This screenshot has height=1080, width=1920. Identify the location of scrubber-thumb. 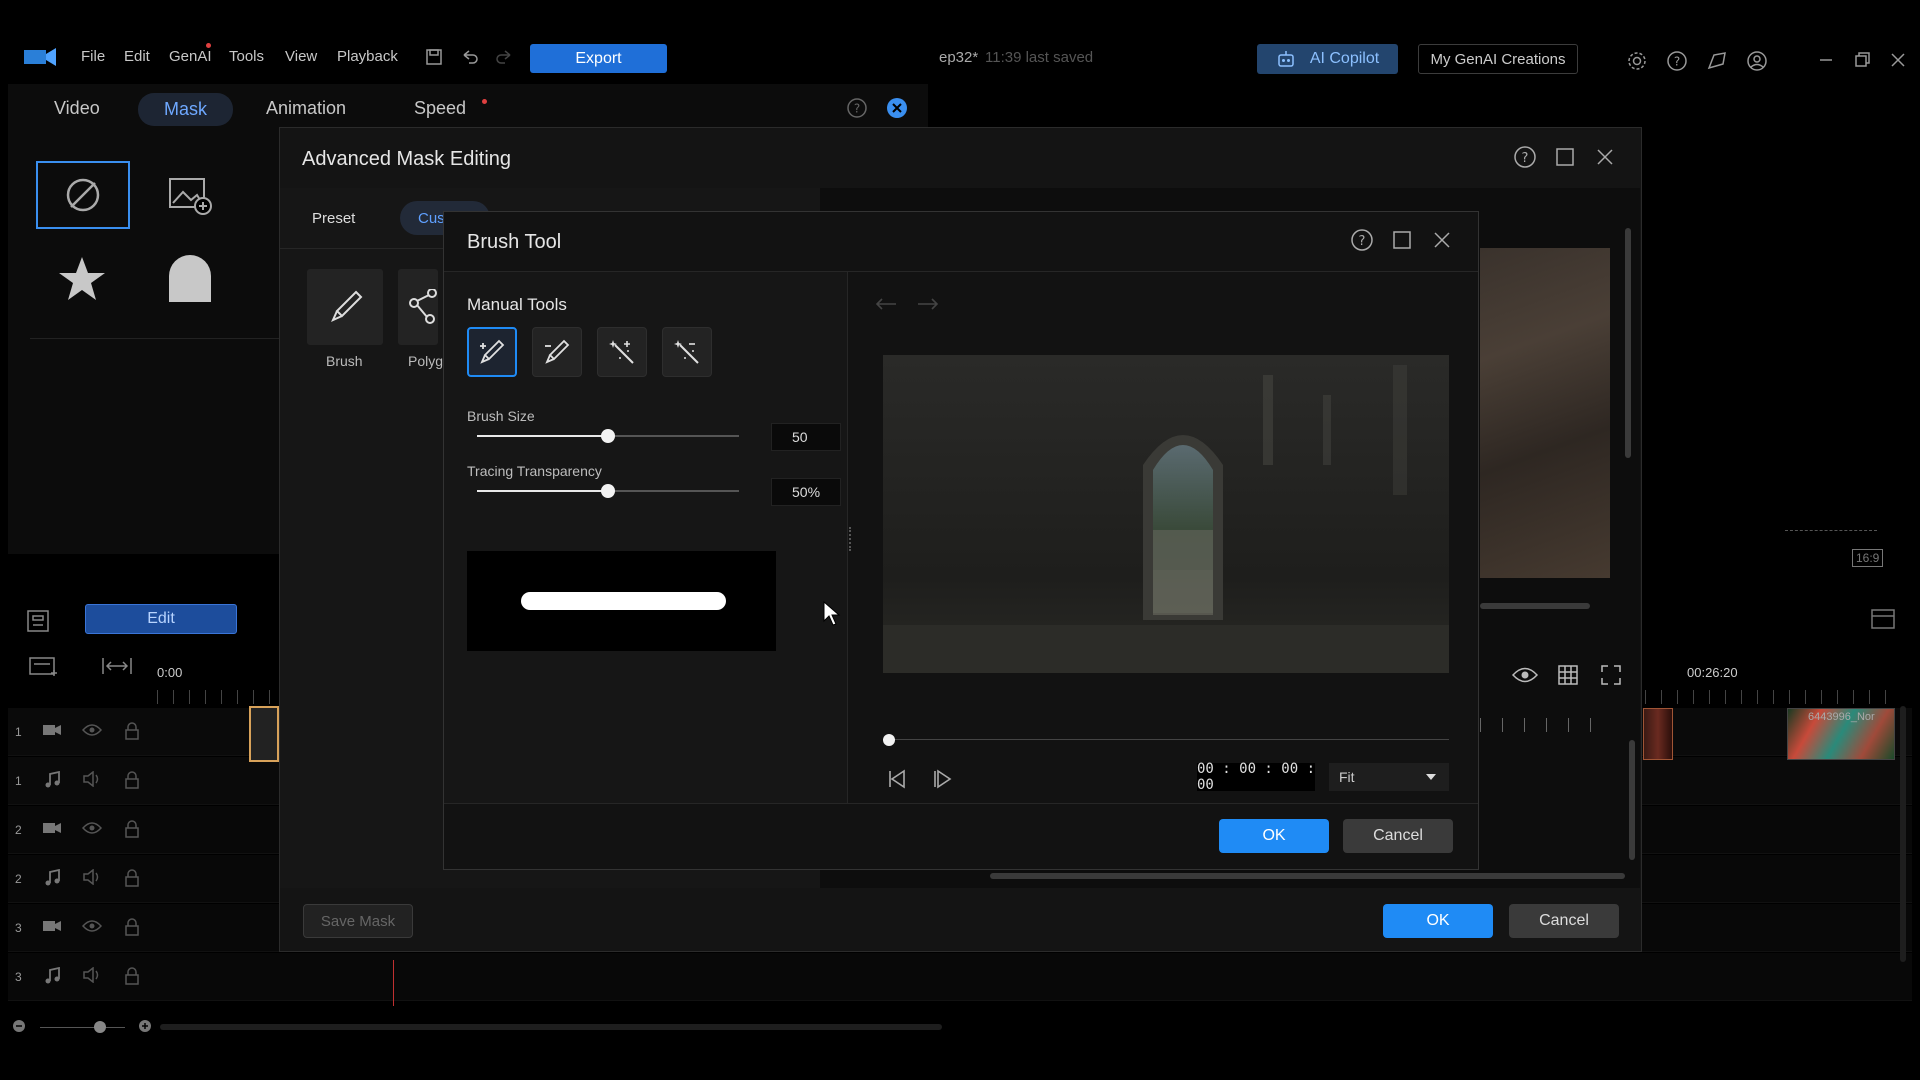
(889, 740).